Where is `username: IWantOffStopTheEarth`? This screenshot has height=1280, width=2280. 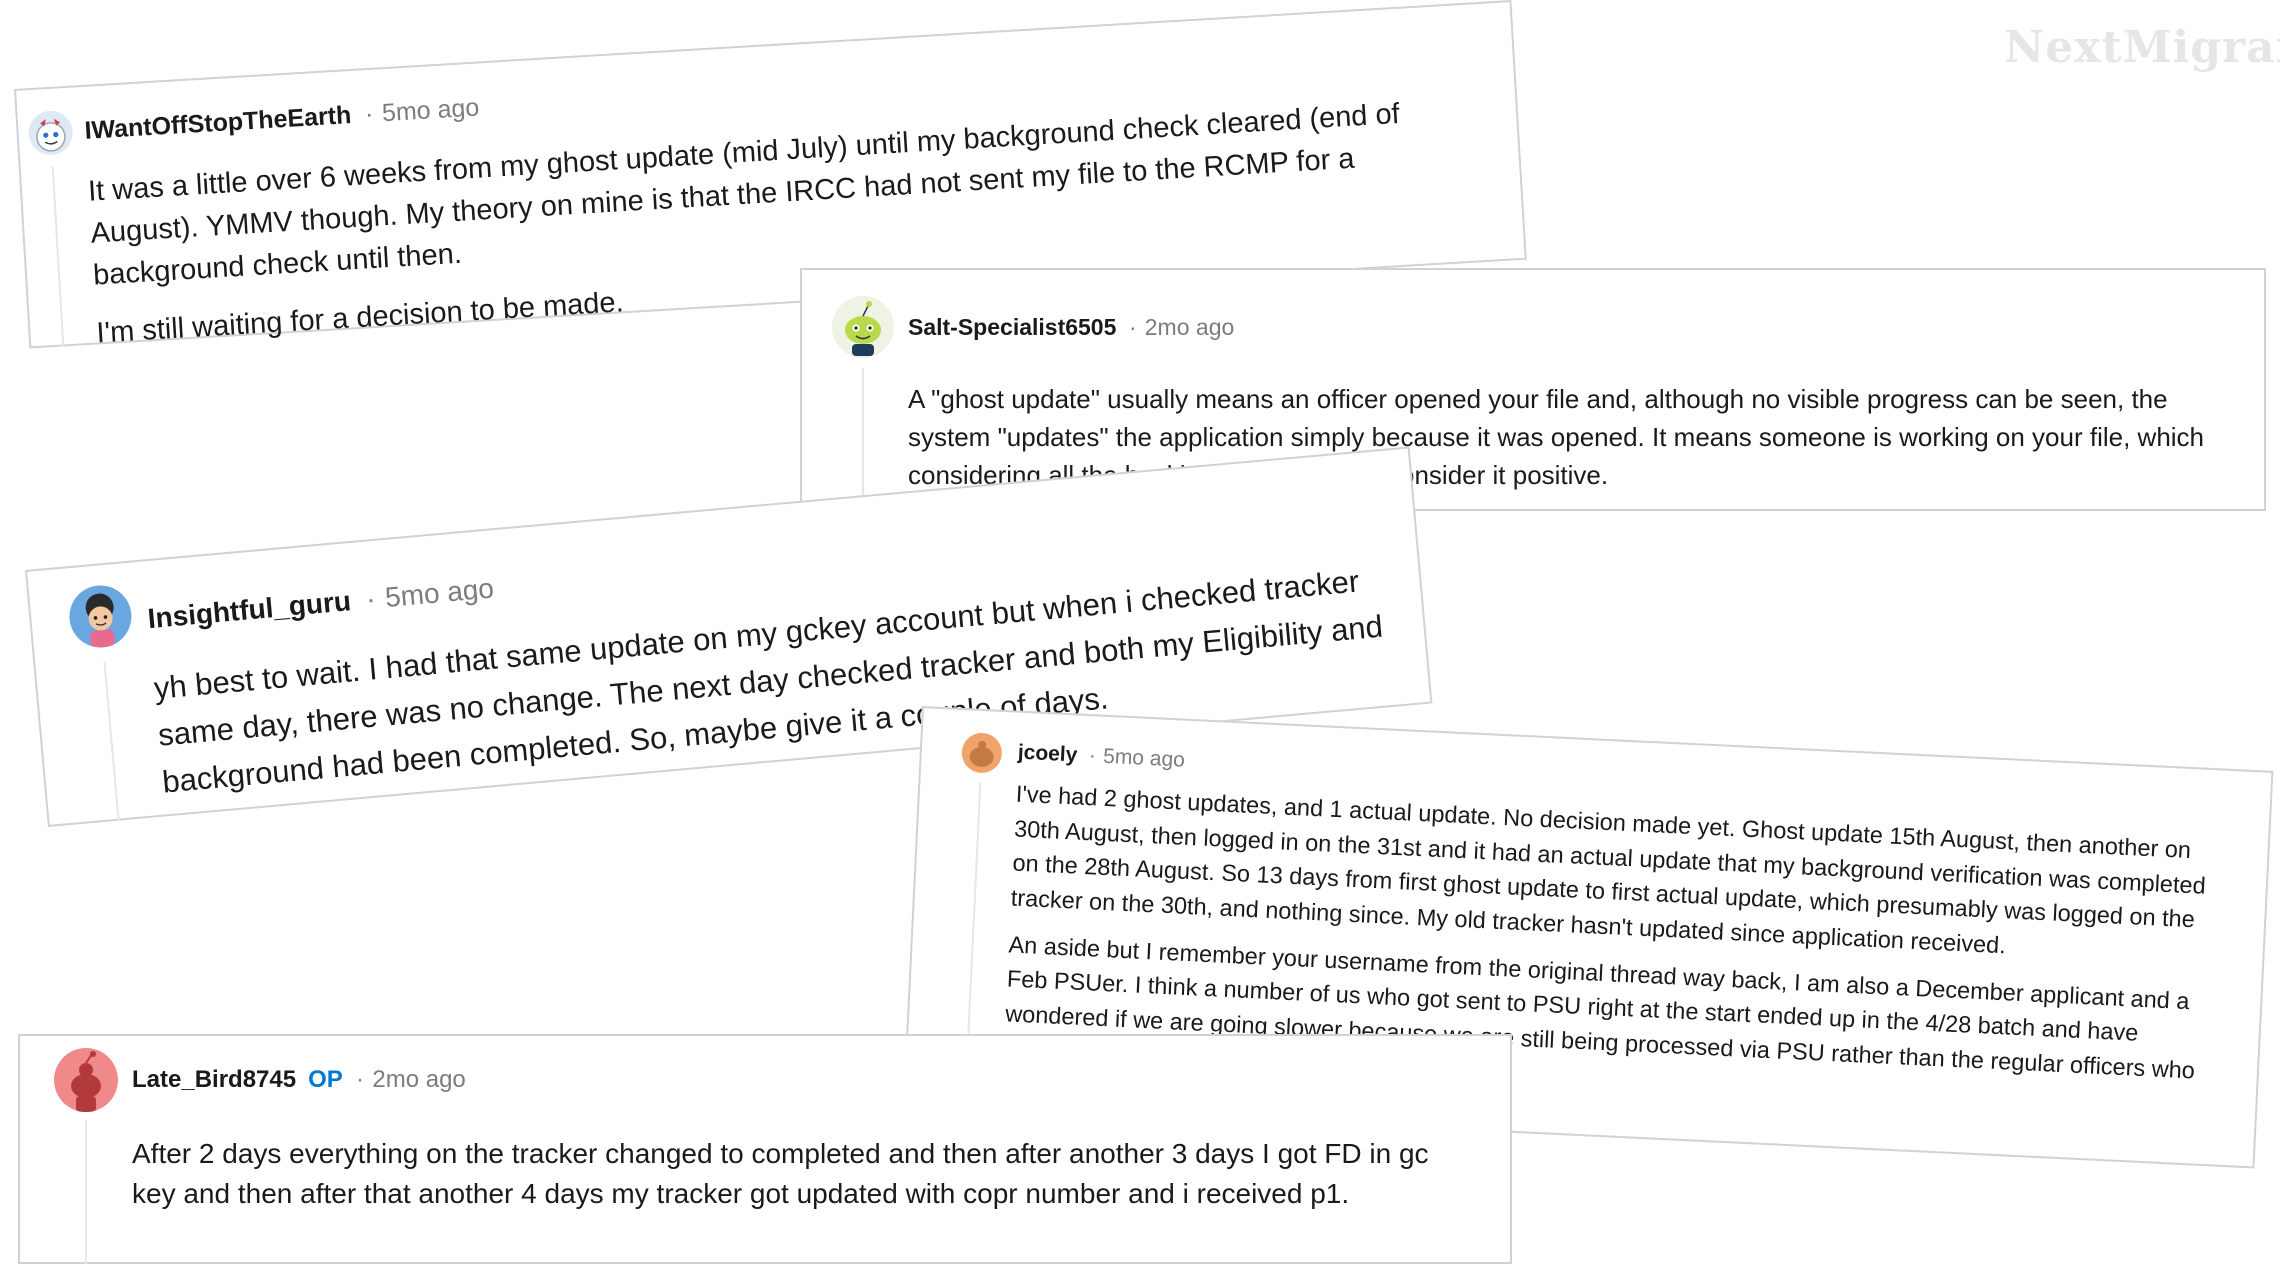 username: IWantOffStopTheEarth is located at coordinates (218, 123).